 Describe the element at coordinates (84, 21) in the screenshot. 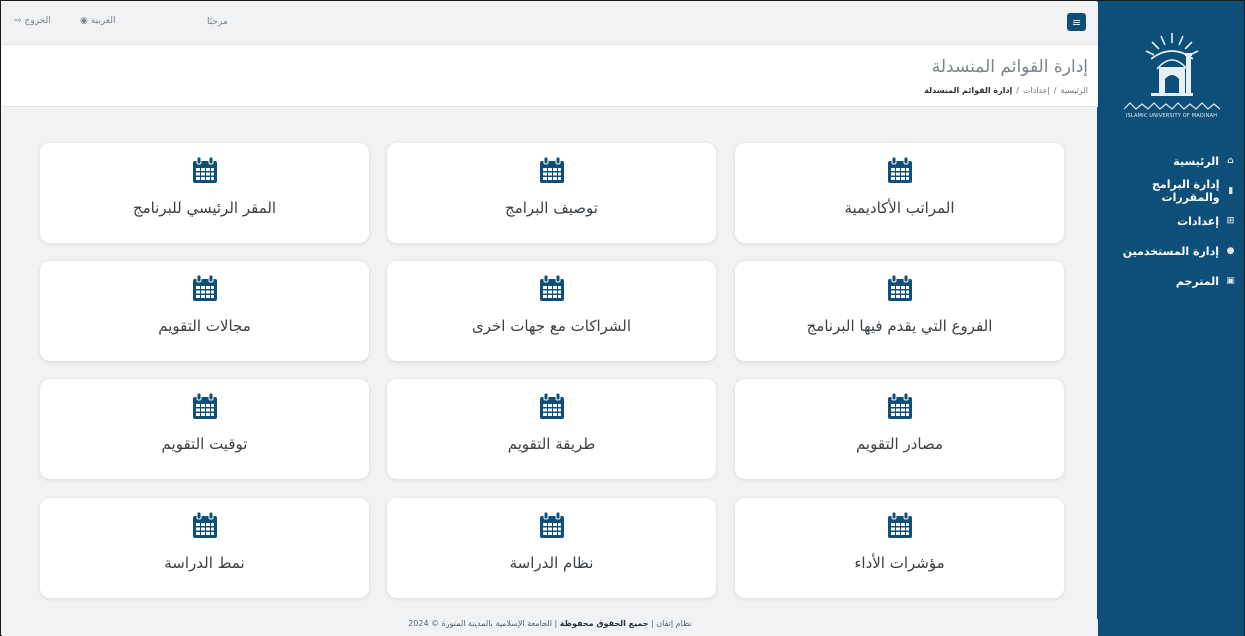

I see `globe-icon: ◉` at that location.